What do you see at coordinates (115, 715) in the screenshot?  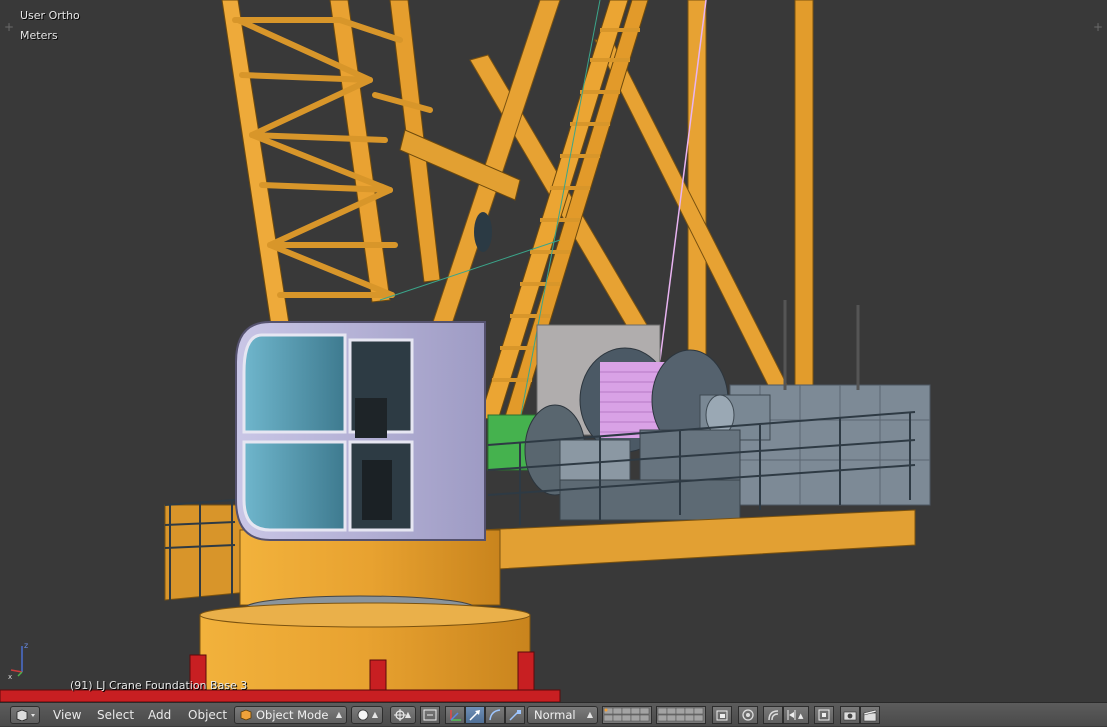 I see `menu-select: Select` at bounding box center [115, 715].